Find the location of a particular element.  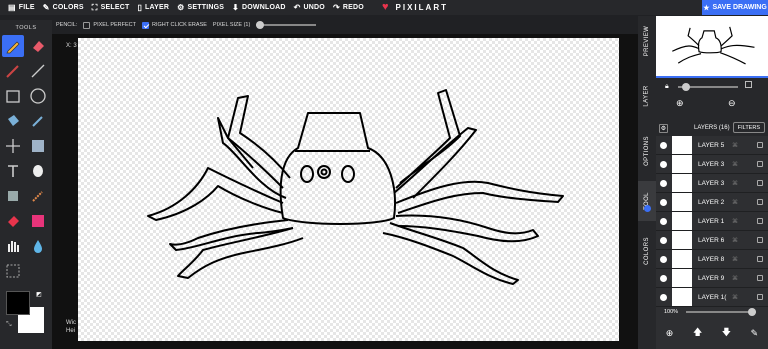

zoom-in-icon: ⊕ is located at coordinates (680, 103).